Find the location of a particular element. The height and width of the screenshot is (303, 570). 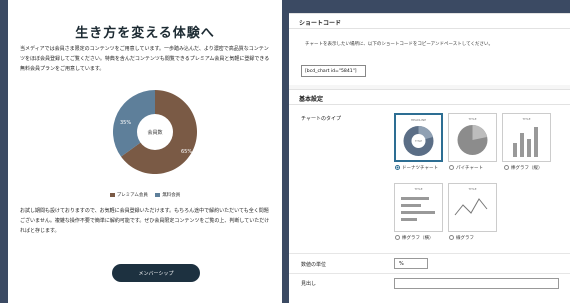

chart-type-pie-option: TITLE is located at coordinates (472, 137).